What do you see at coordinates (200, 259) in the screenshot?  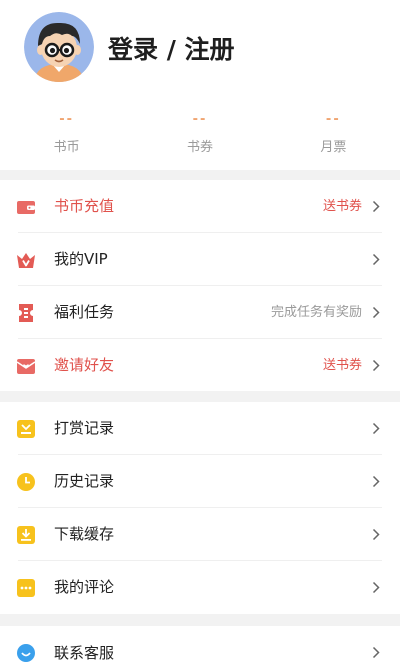 I see `menu-item-vip: 我的VIP` at bounding box center [200, 259].